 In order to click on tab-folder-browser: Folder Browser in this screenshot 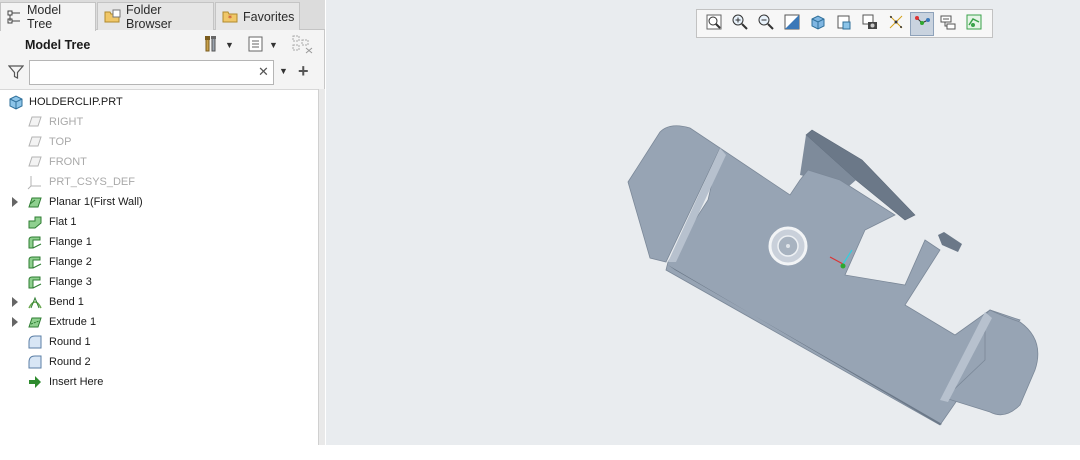, I will do `click(155, 16)`.